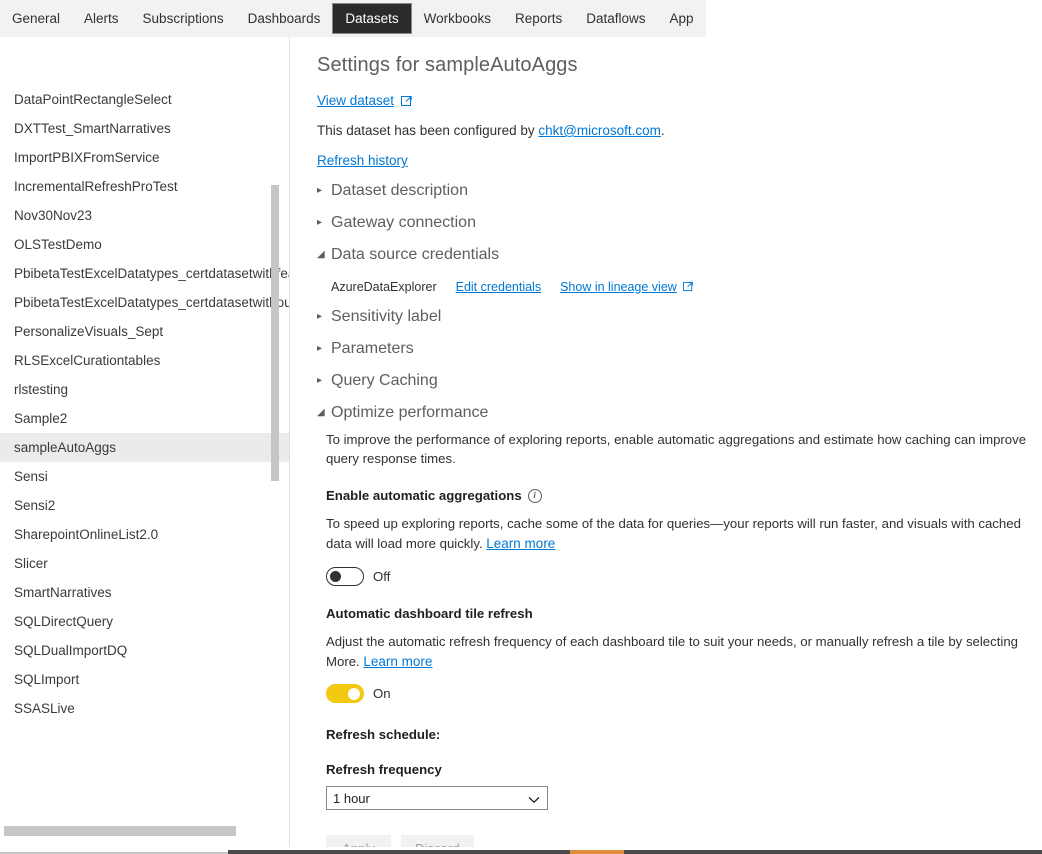 The width and height of the screenshot is (1042, 854). Describe the element at coordinates (144, 679) in the screenshot. I see `dataset-list-item: SQLImport` at that location.